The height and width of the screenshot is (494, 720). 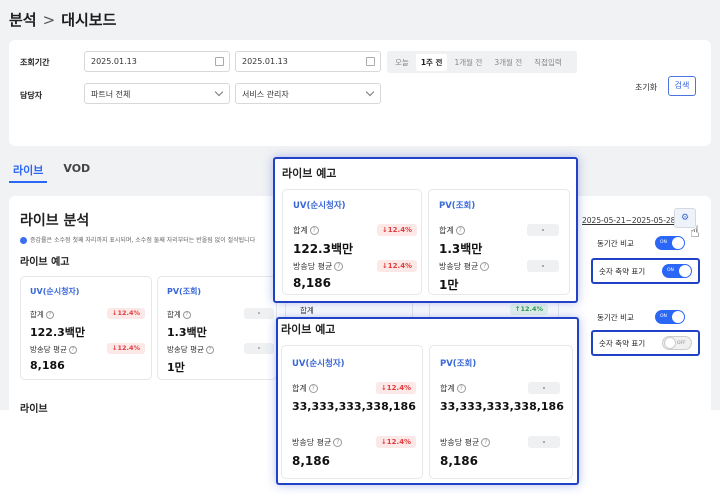 I want to click on pointer-hand-icon: ☝, so click(x=695, y=231).